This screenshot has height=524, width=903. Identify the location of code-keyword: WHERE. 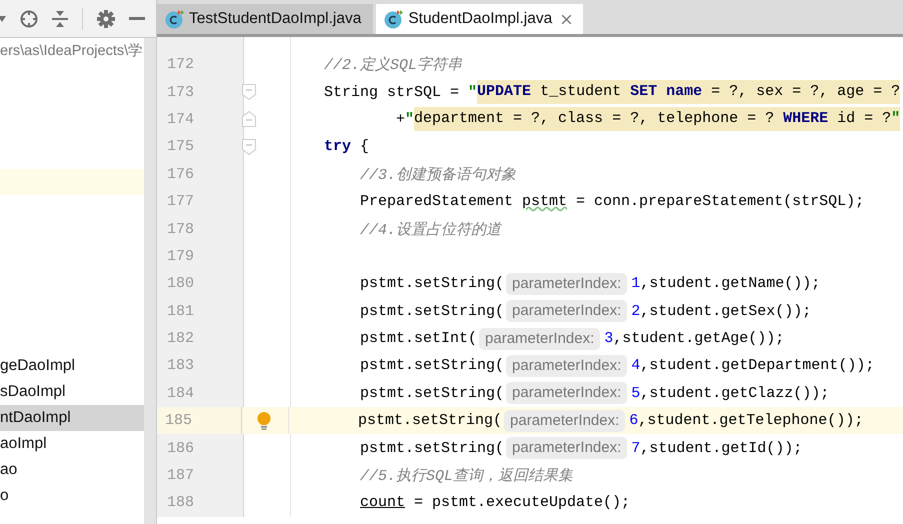
(805, 119).